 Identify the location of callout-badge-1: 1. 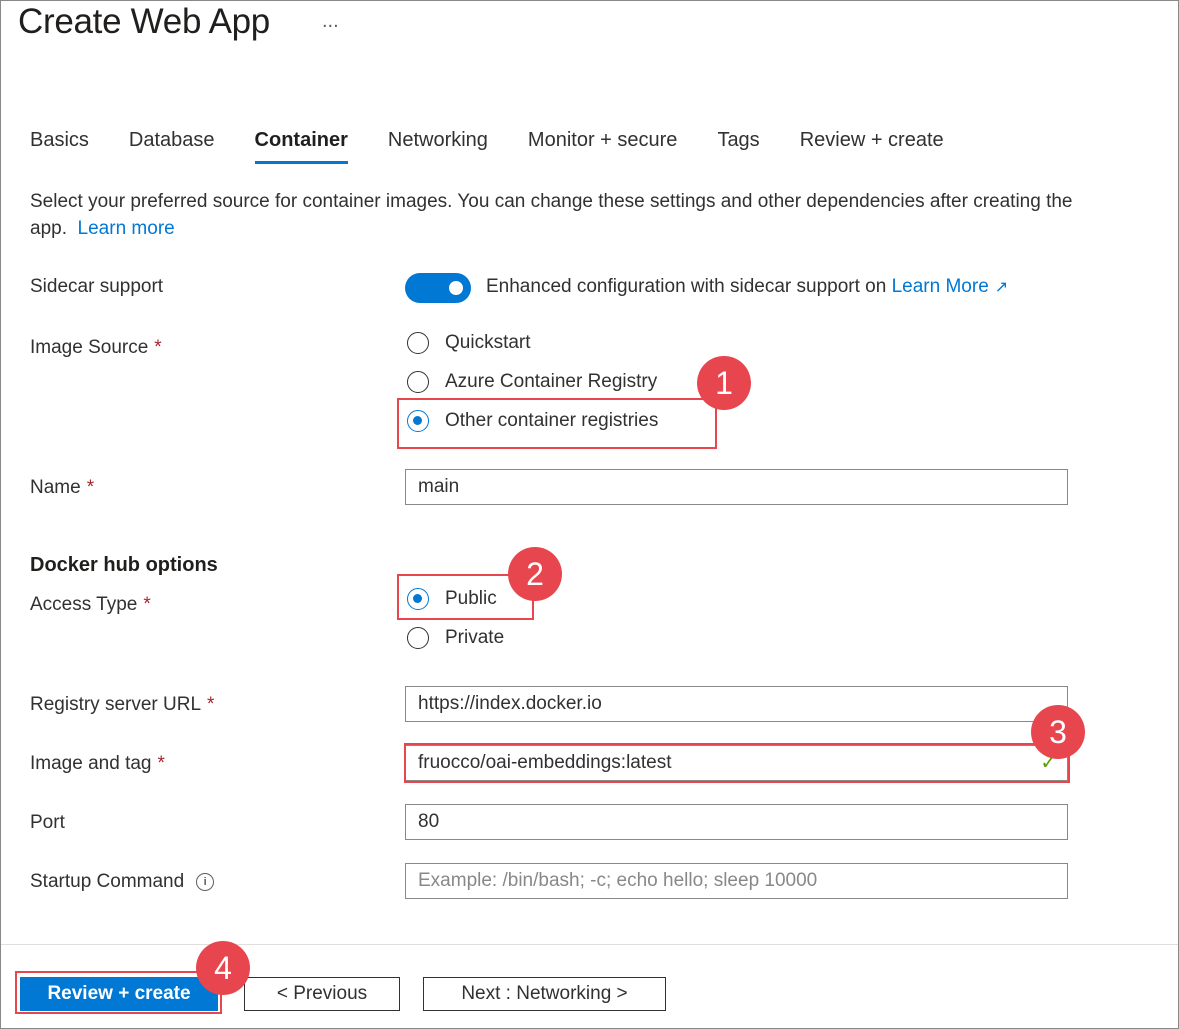
(724, 383).